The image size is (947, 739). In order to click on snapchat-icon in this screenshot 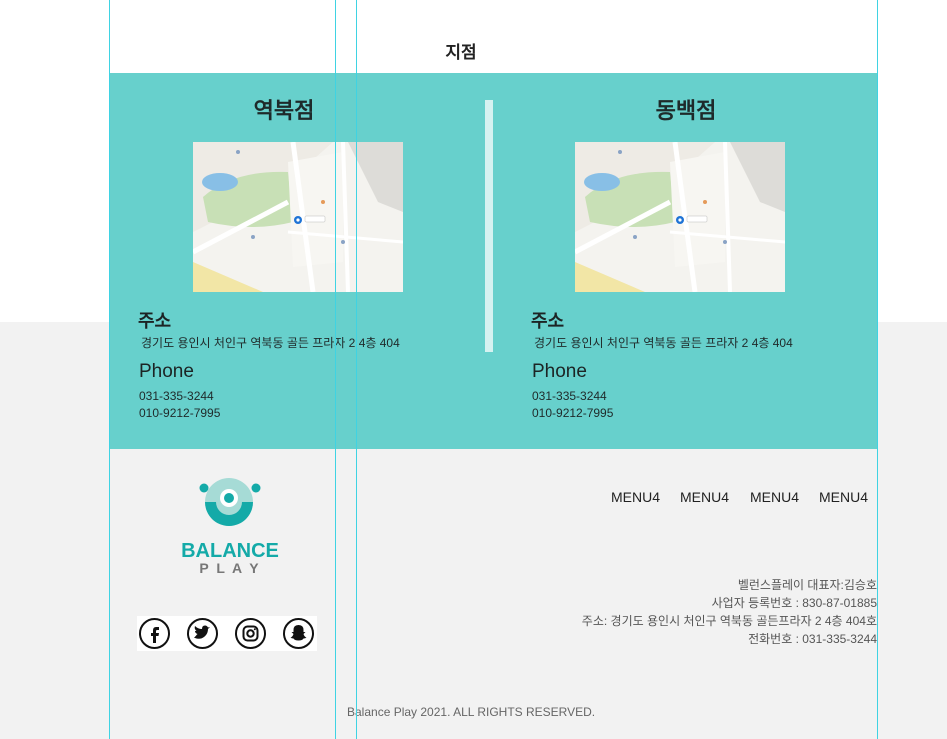, I will do `click(298, 633)`.